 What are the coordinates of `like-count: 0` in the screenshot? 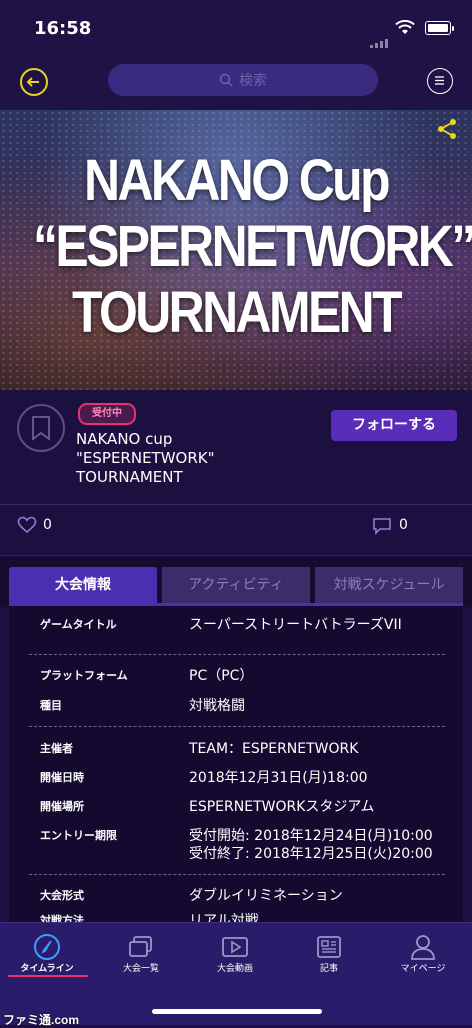 It's located at (47, 525).